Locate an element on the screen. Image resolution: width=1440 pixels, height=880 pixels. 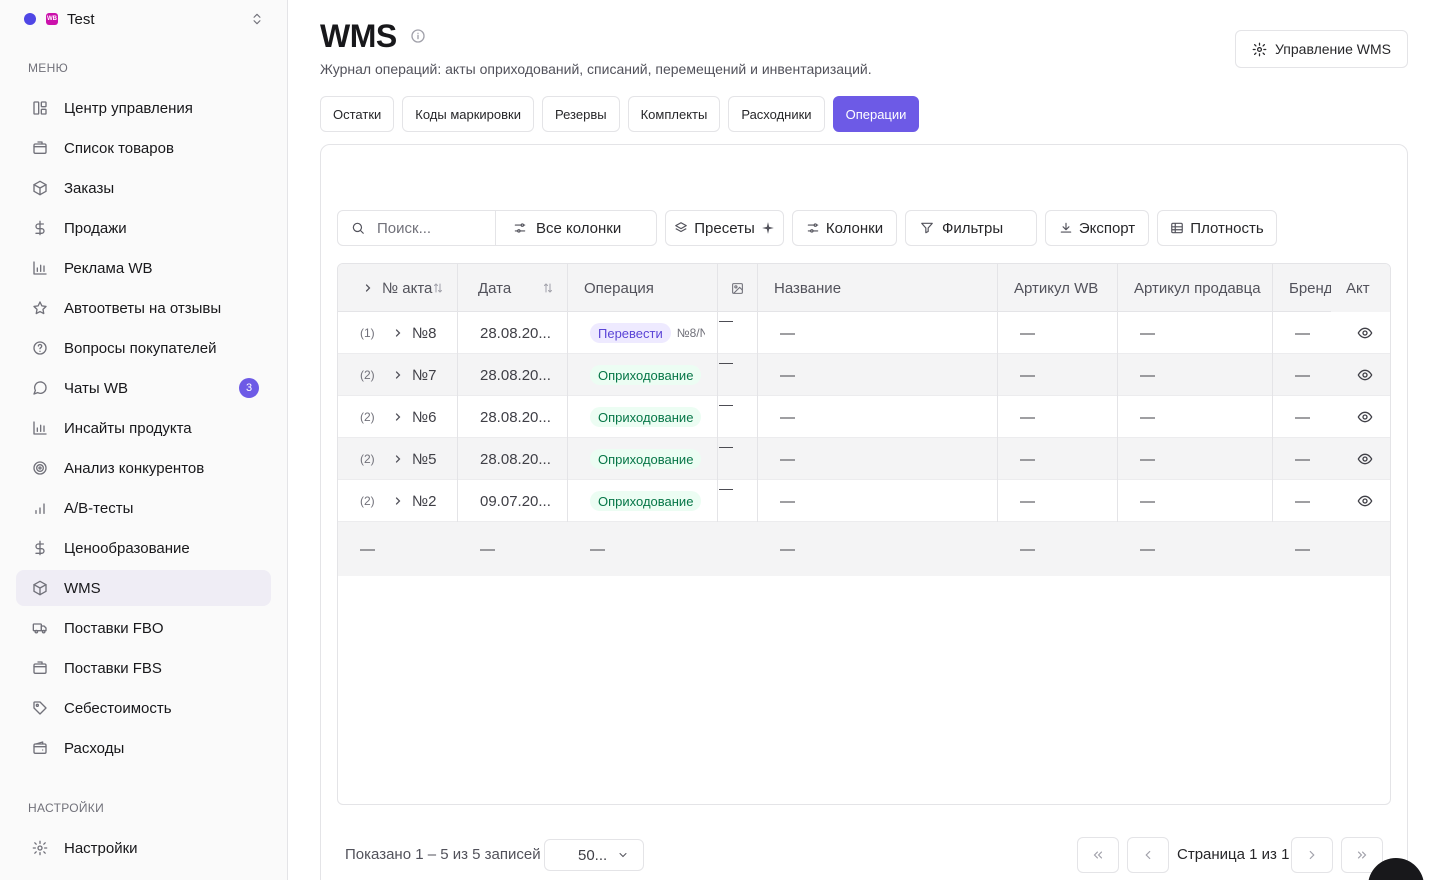
wb-logo-icon: WB is located at coordinates (52, 19).